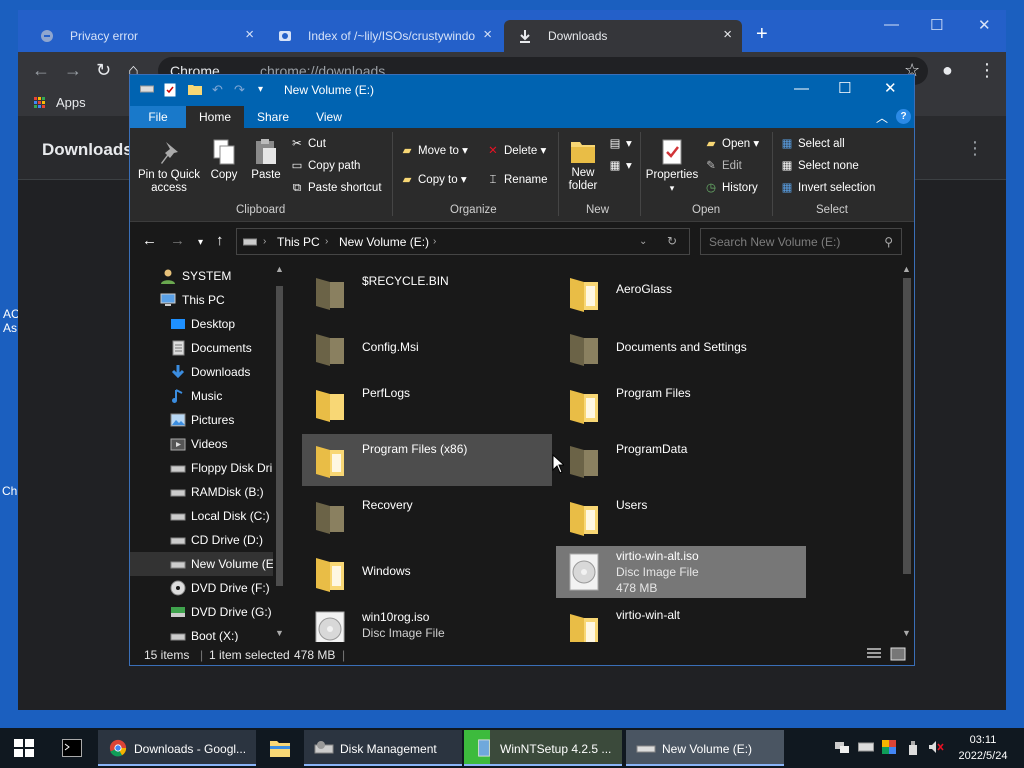 This screenshot has width=1024, height=768. Describe the element at coordinates (308, 144) in the screenshot. I see `cut-button: ✂ Cut` at that location.